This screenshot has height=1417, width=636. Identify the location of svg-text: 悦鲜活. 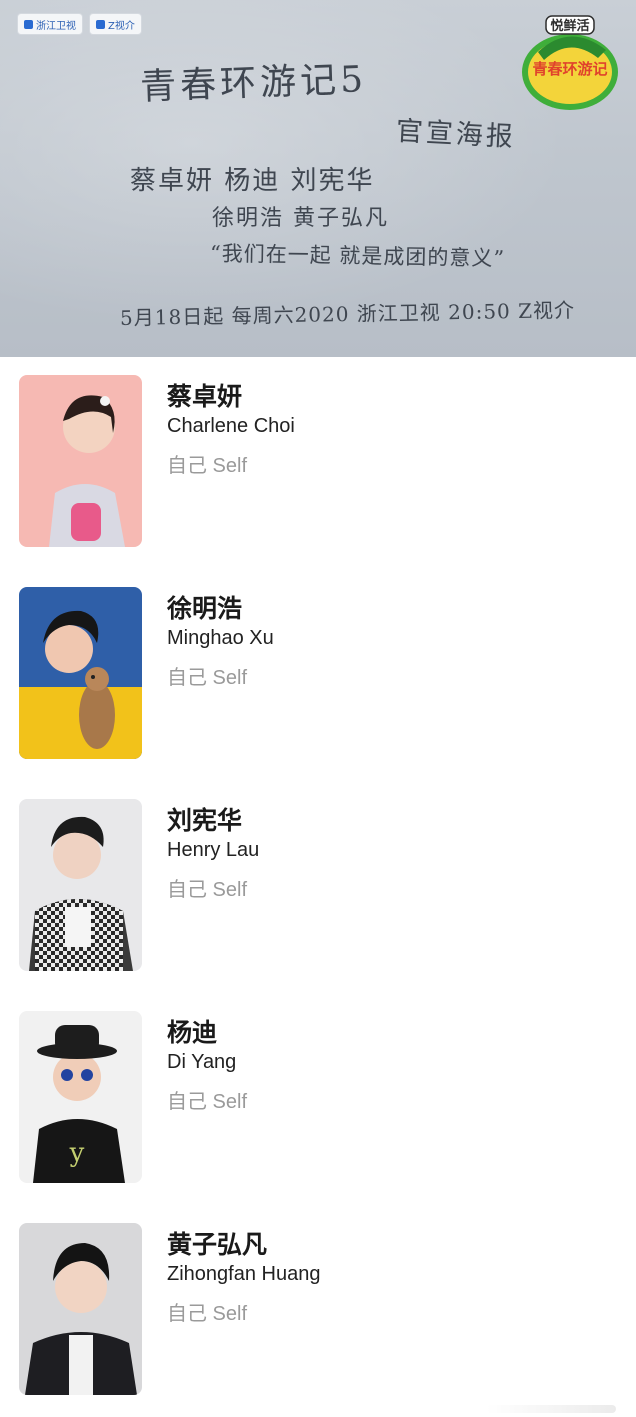
(569, 26).